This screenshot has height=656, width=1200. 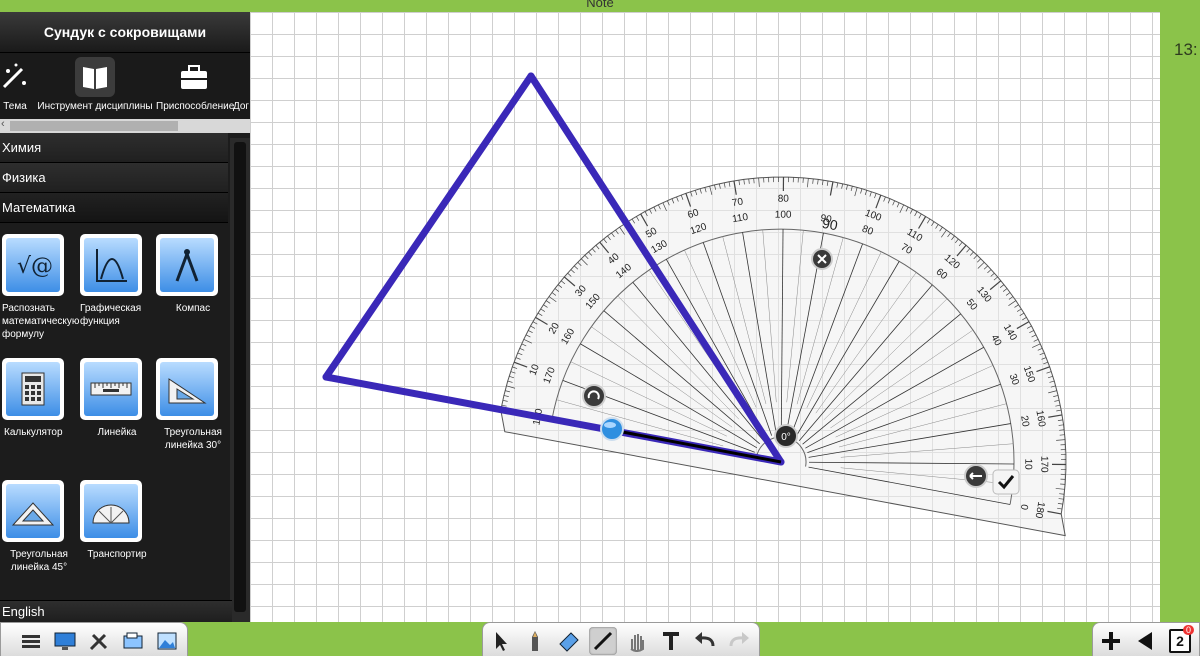 I want to click on protractor-icon, so click(x=111, y=511).